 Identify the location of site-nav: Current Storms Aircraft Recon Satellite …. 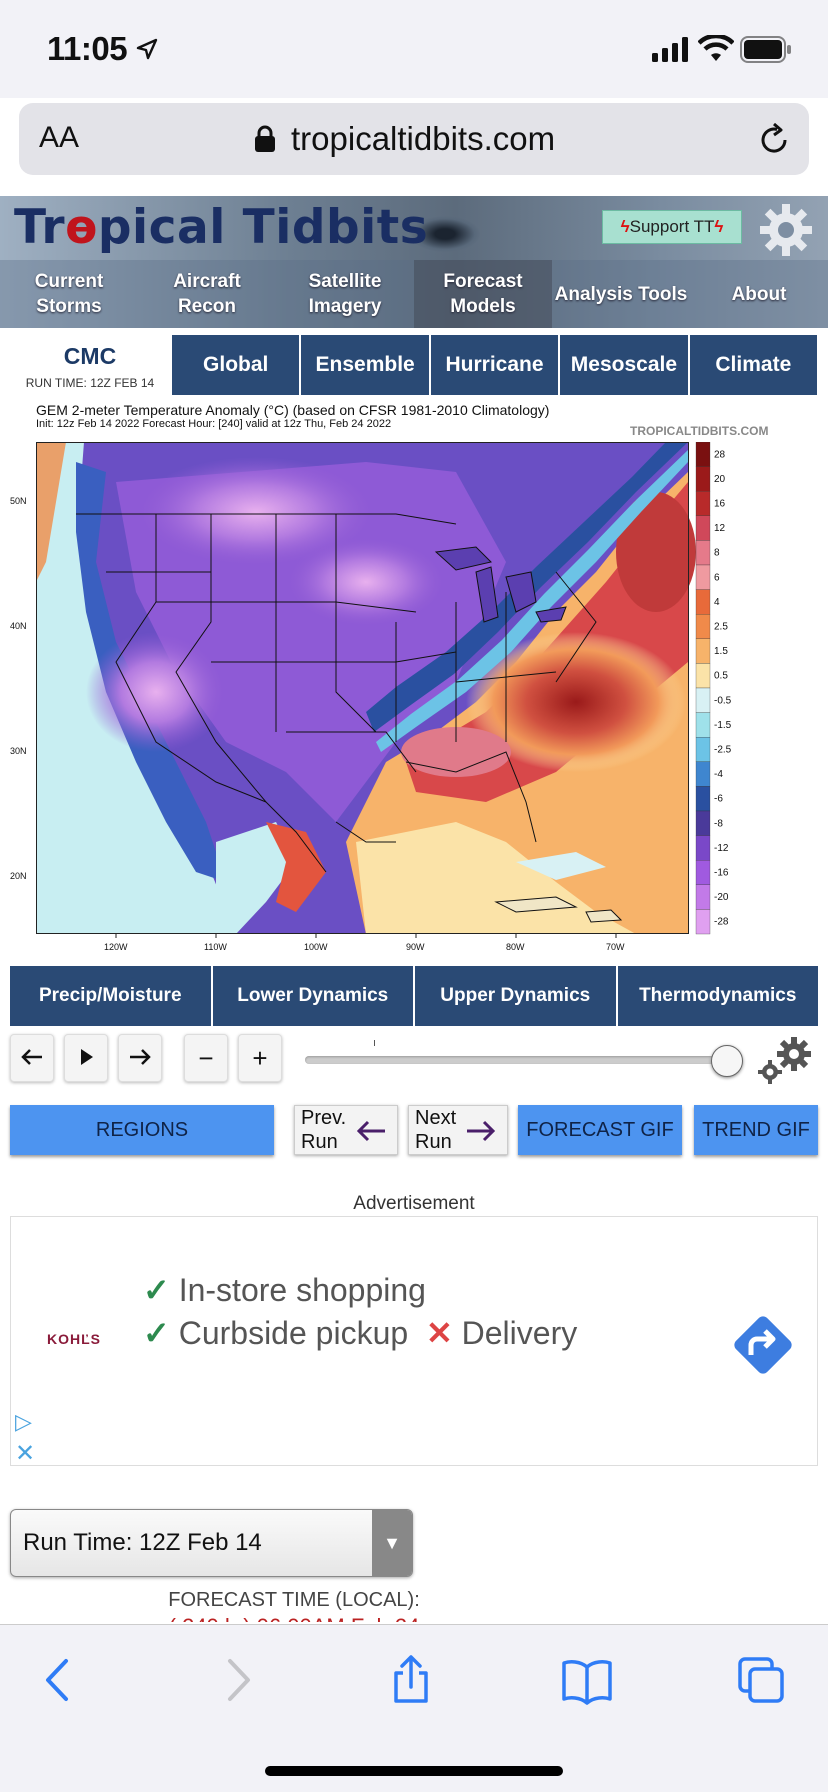
(414, 294).